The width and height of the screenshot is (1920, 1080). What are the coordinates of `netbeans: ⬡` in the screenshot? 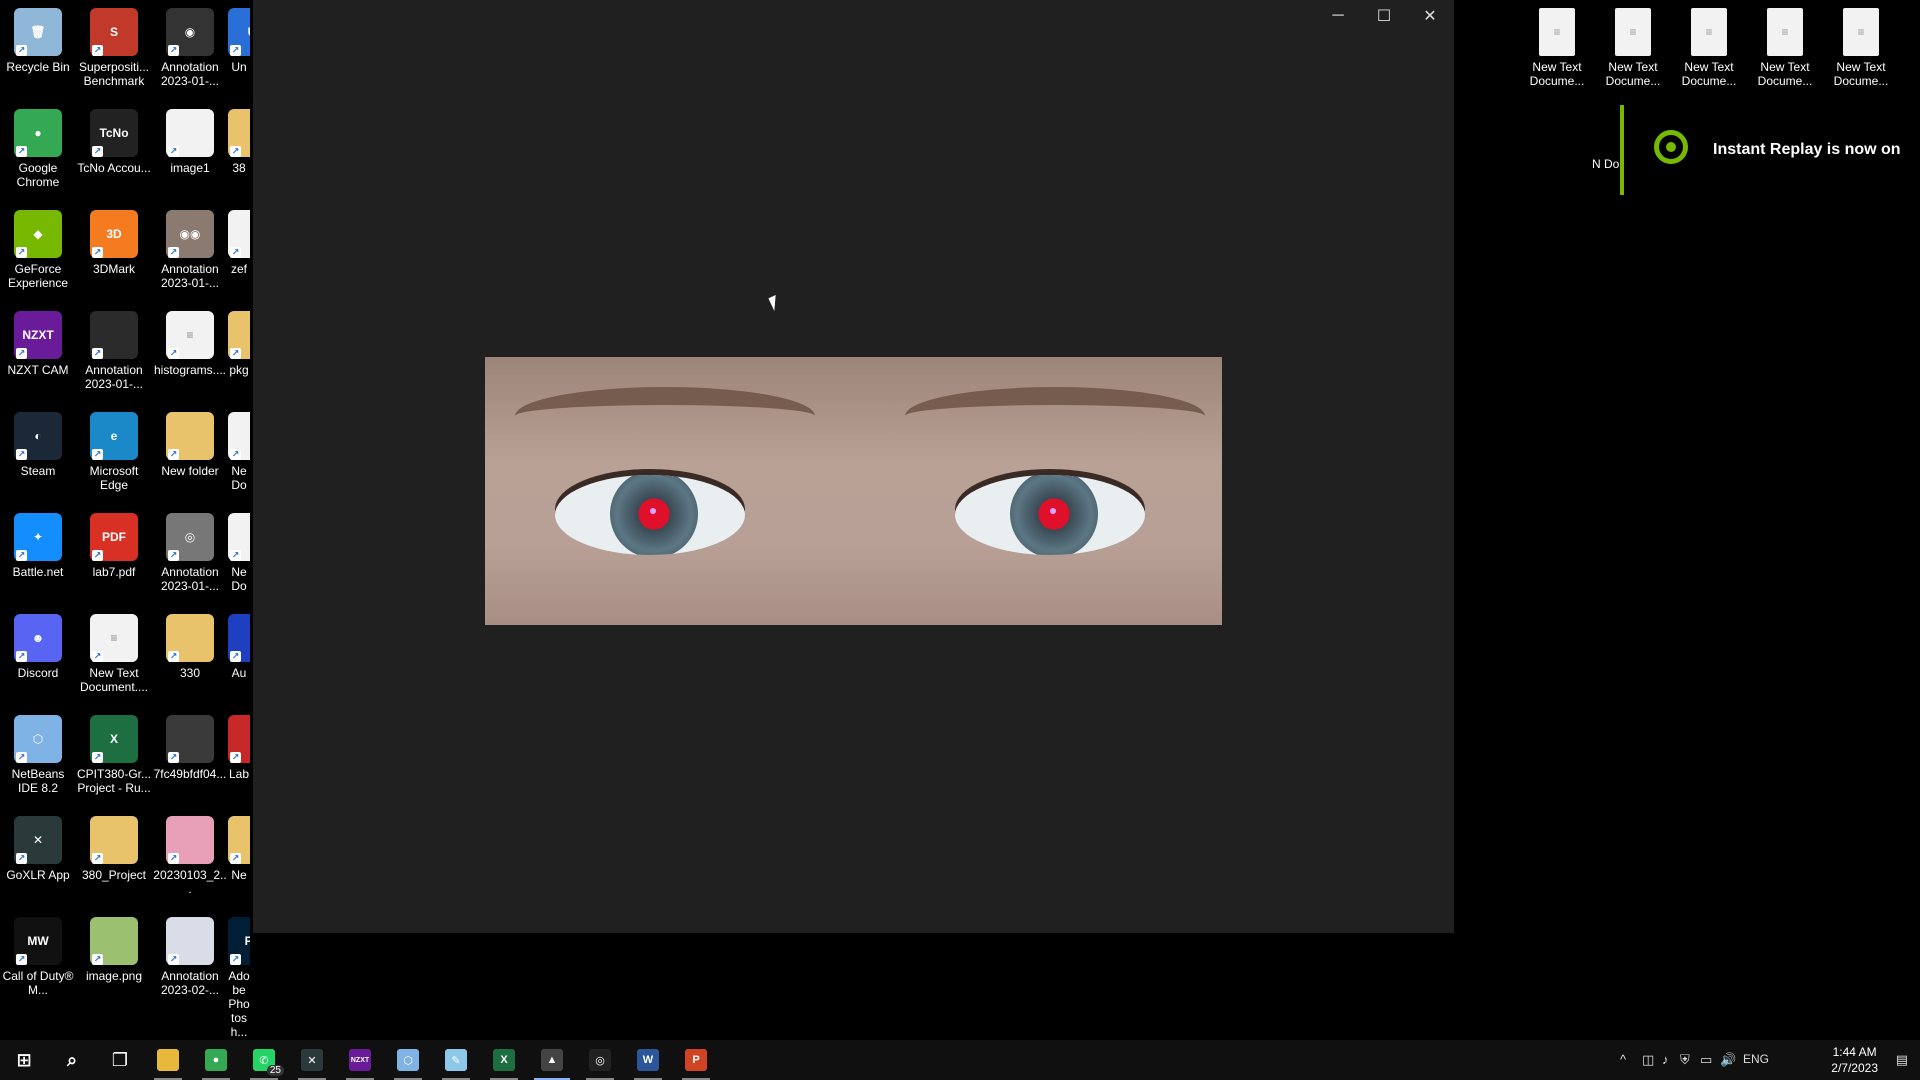 It's located at (408, 1060).